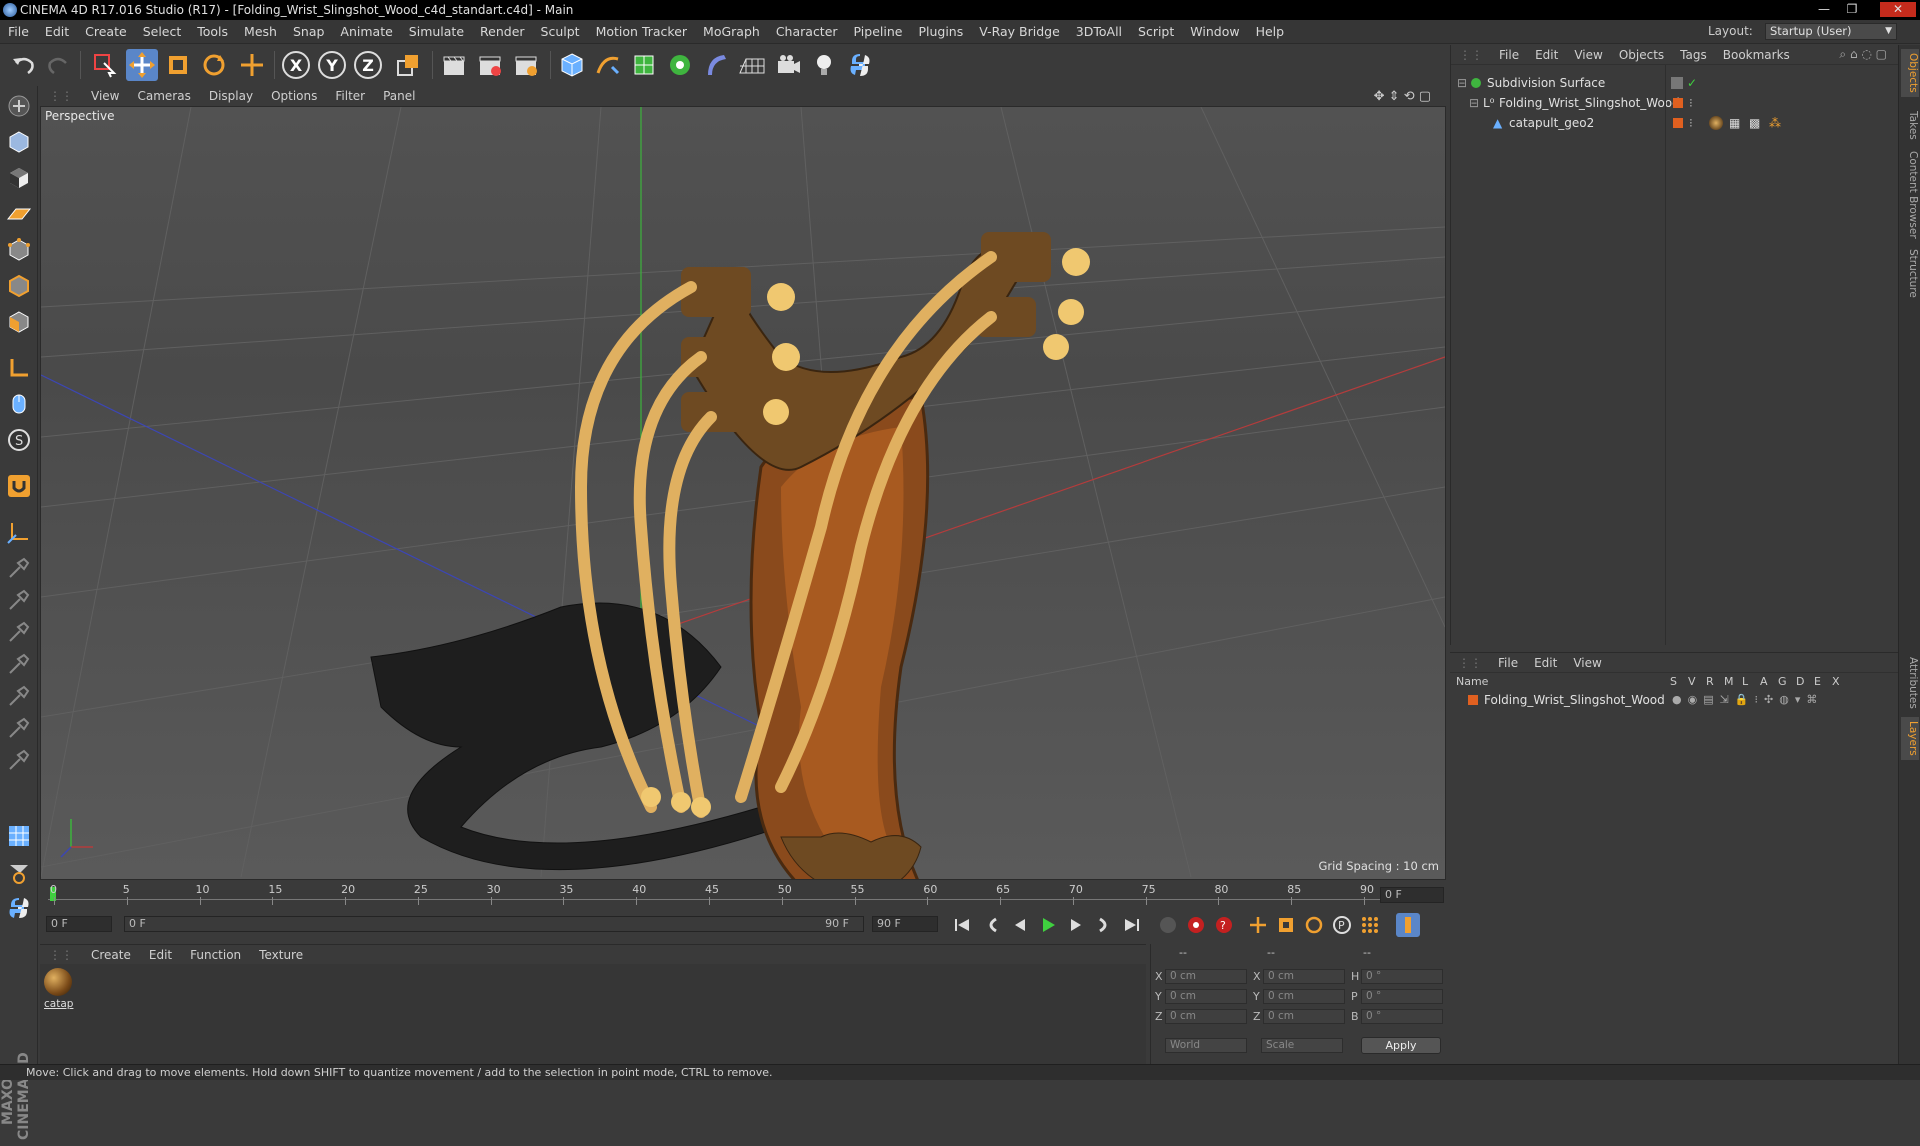  I want to click on tab-layers: Layers, so click(1910, 738).